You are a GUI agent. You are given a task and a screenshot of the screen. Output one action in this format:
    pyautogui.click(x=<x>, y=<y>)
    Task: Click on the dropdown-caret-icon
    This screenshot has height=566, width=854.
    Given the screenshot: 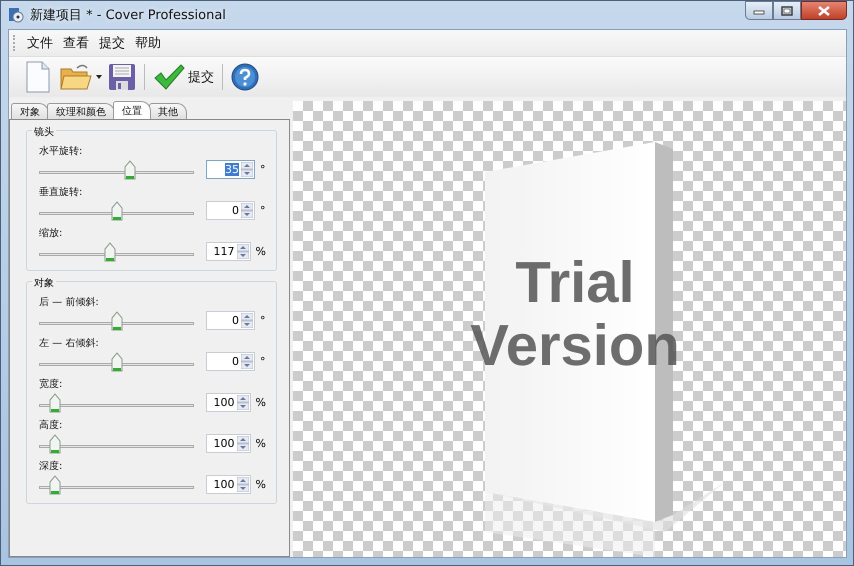 What is the action you would take?
    pyautogui.click(x=99, y=77)
    